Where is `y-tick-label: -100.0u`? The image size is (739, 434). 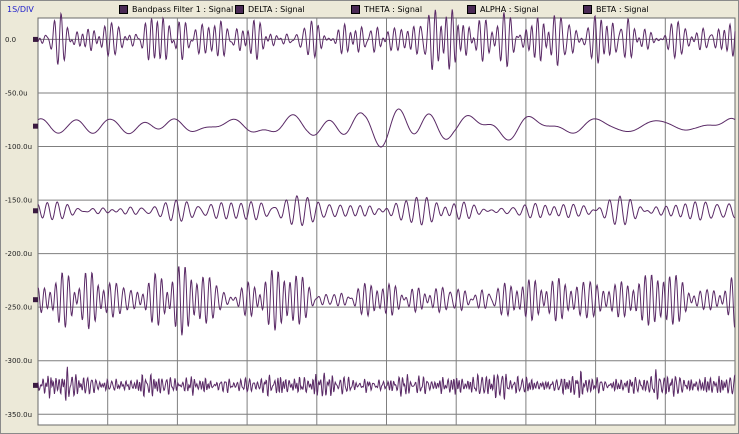
y-tick-label: -100.0u is located at coordinates (18, 147).